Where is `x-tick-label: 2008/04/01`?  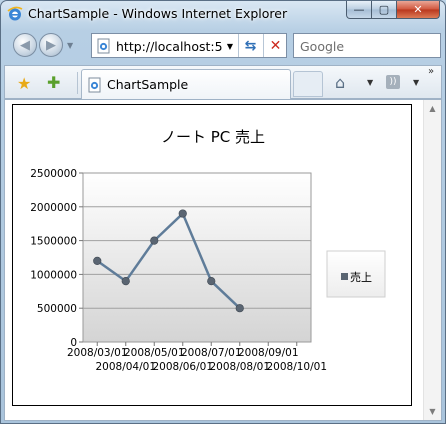 x-tick-label: 2008/04/01 is located at coordinates (125, 367).